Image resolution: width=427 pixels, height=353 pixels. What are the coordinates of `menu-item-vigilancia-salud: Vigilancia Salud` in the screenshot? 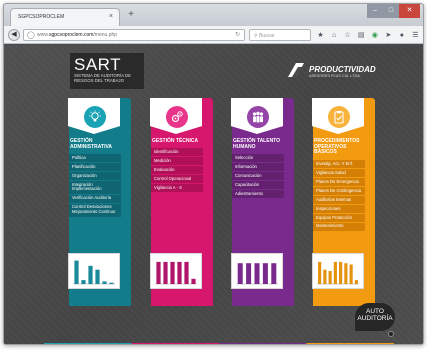 It's located at (339, 172).